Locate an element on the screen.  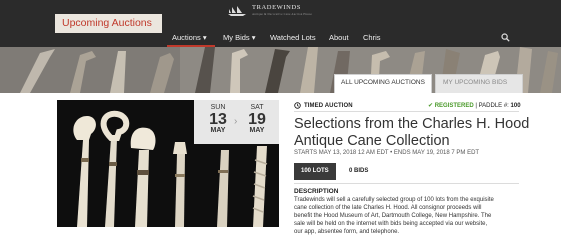
lots-button-label: 100 LOTS is located at coordinates (315, 171).